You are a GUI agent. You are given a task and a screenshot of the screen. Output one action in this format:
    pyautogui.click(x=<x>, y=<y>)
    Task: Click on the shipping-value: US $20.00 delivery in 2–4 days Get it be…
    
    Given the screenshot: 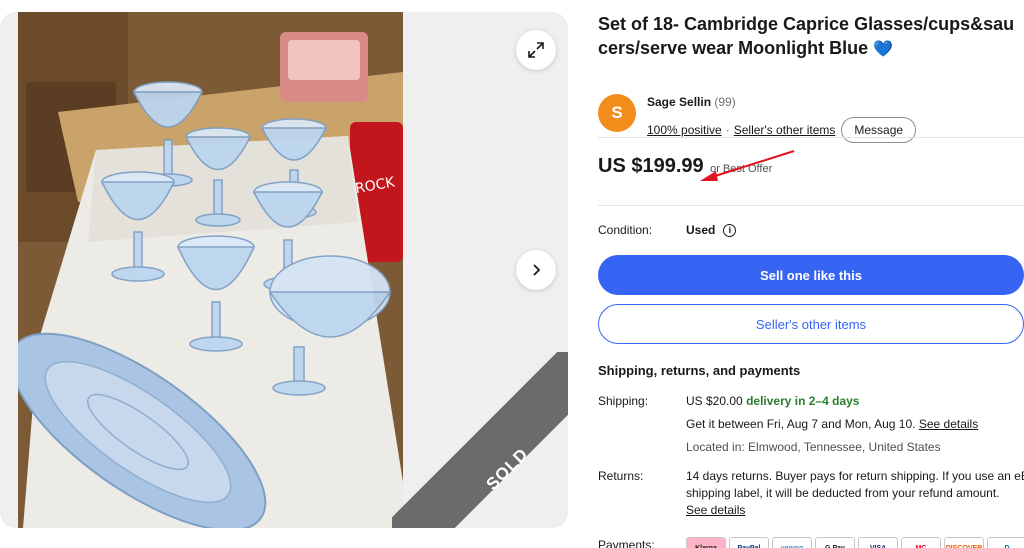 What is the action you would take?
    pyautogui.click(x=855, y=424)
    